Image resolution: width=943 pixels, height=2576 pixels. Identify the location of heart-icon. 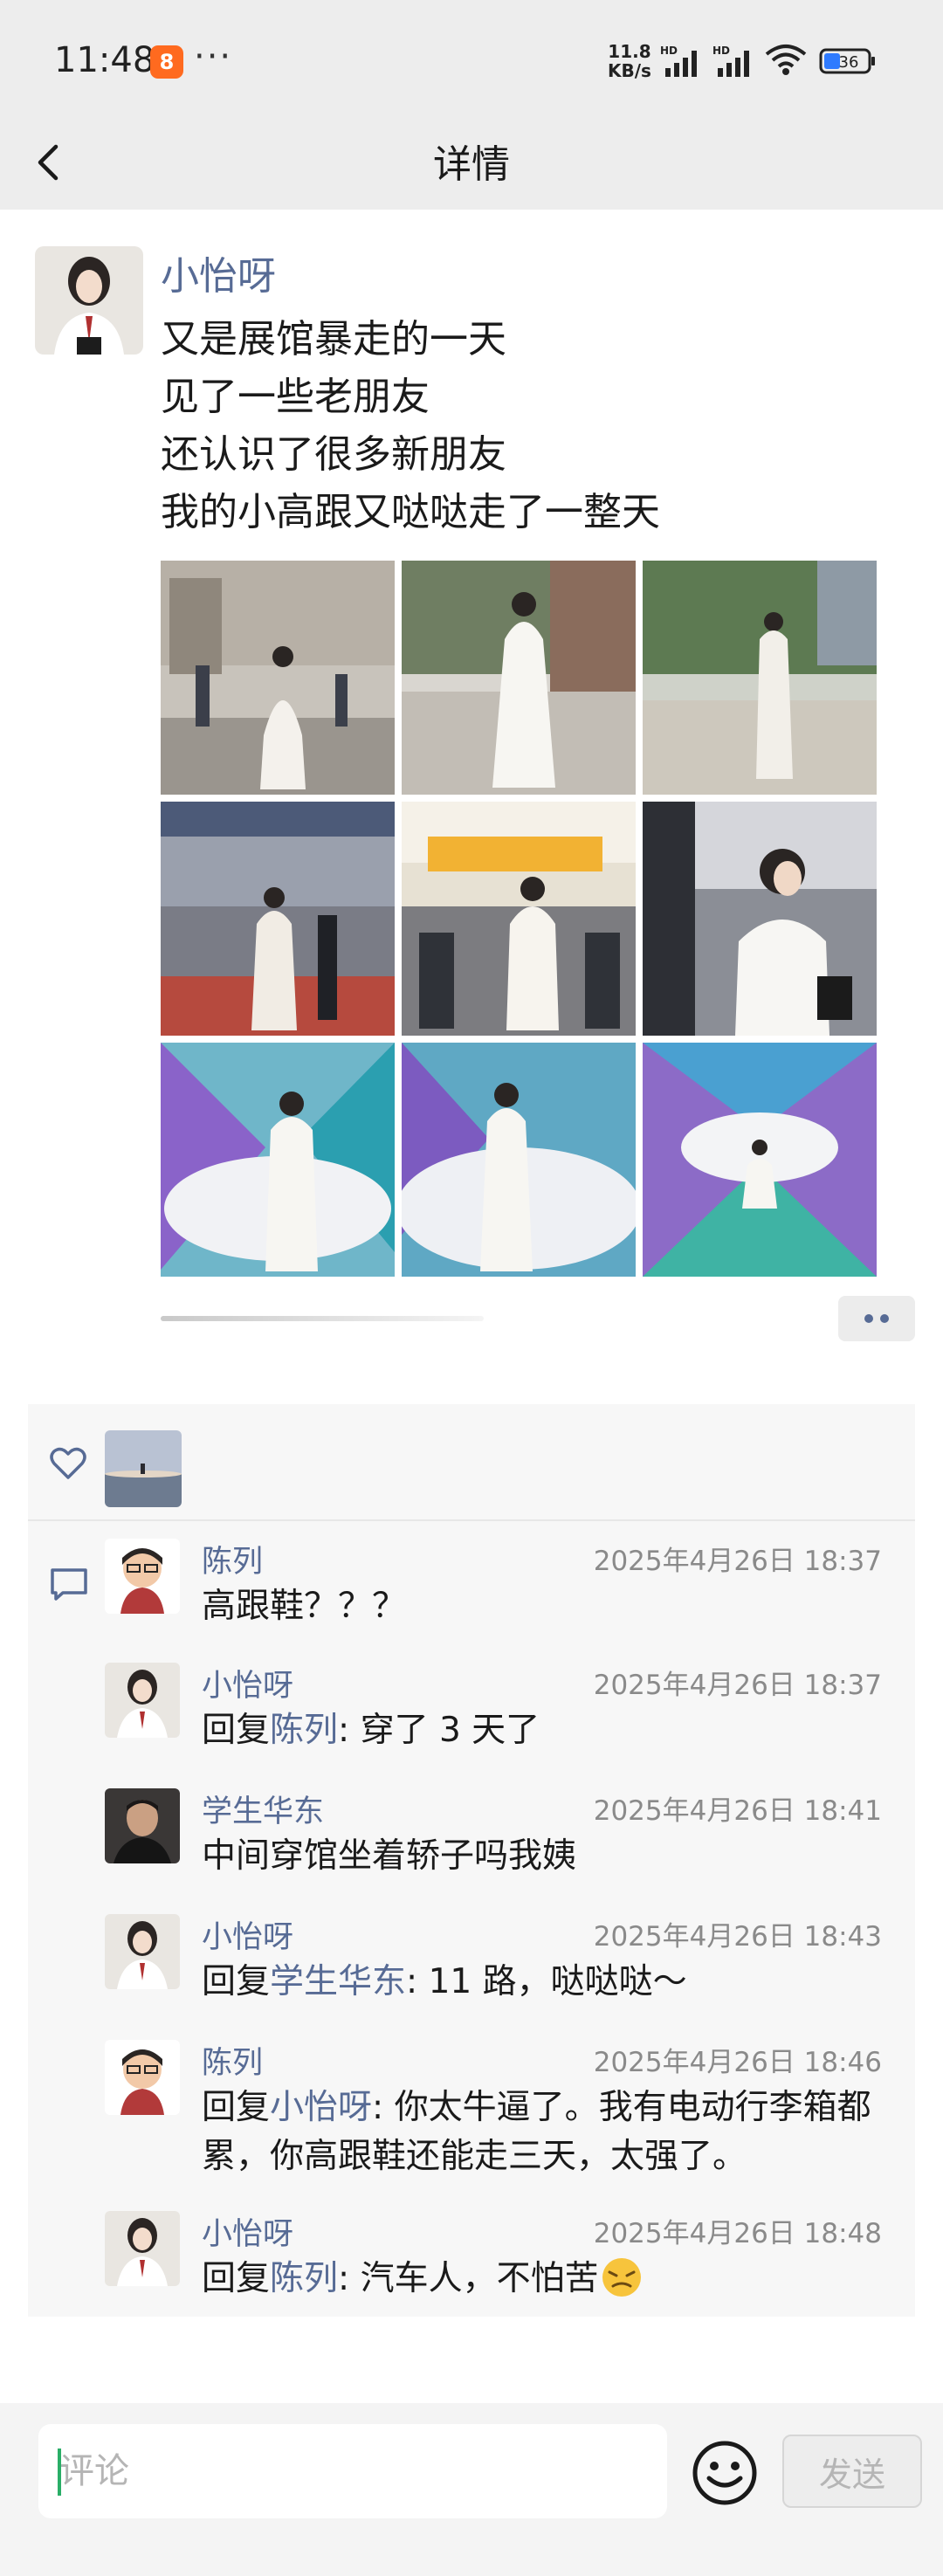
(68, 1463).